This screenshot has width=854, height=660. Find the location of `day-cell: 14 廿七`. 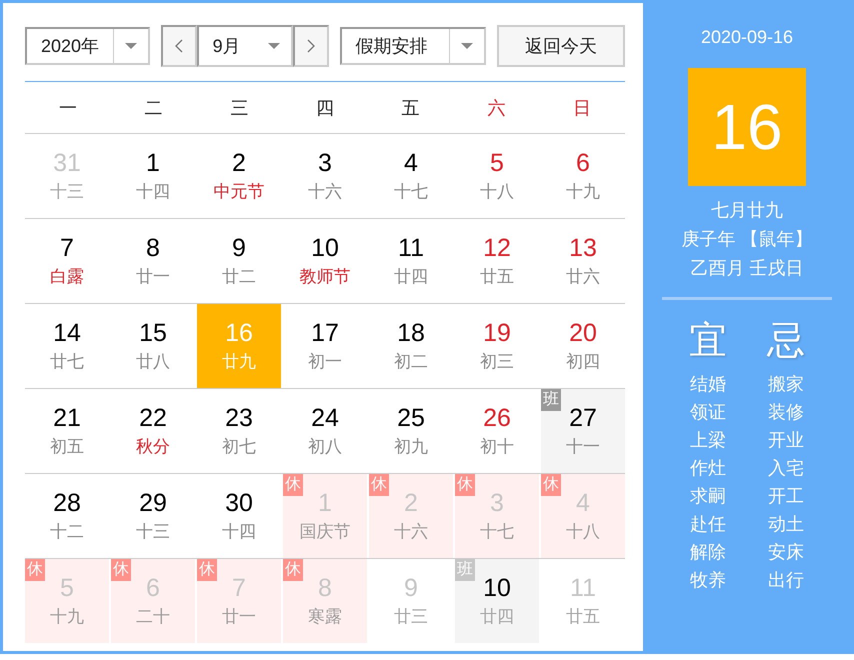

day-cell: 14 廿七 is located at coordinates (67, 346).